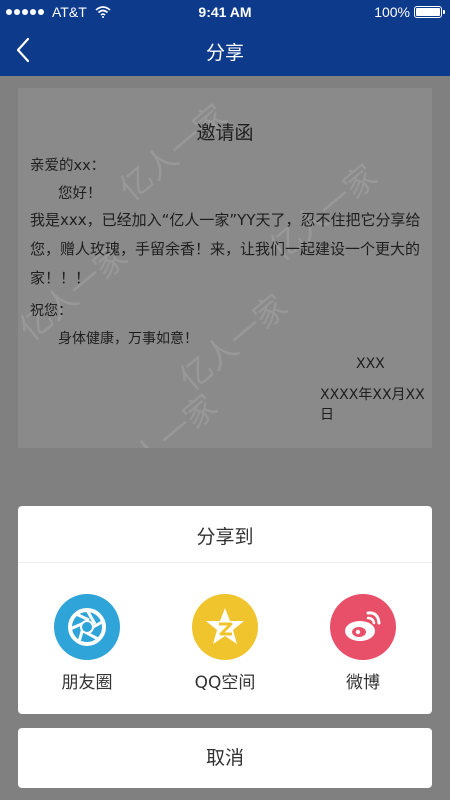 This screenshot has height=800, width=450. I want to click on share-moments-button: 朋友圈, so click(87, 643).